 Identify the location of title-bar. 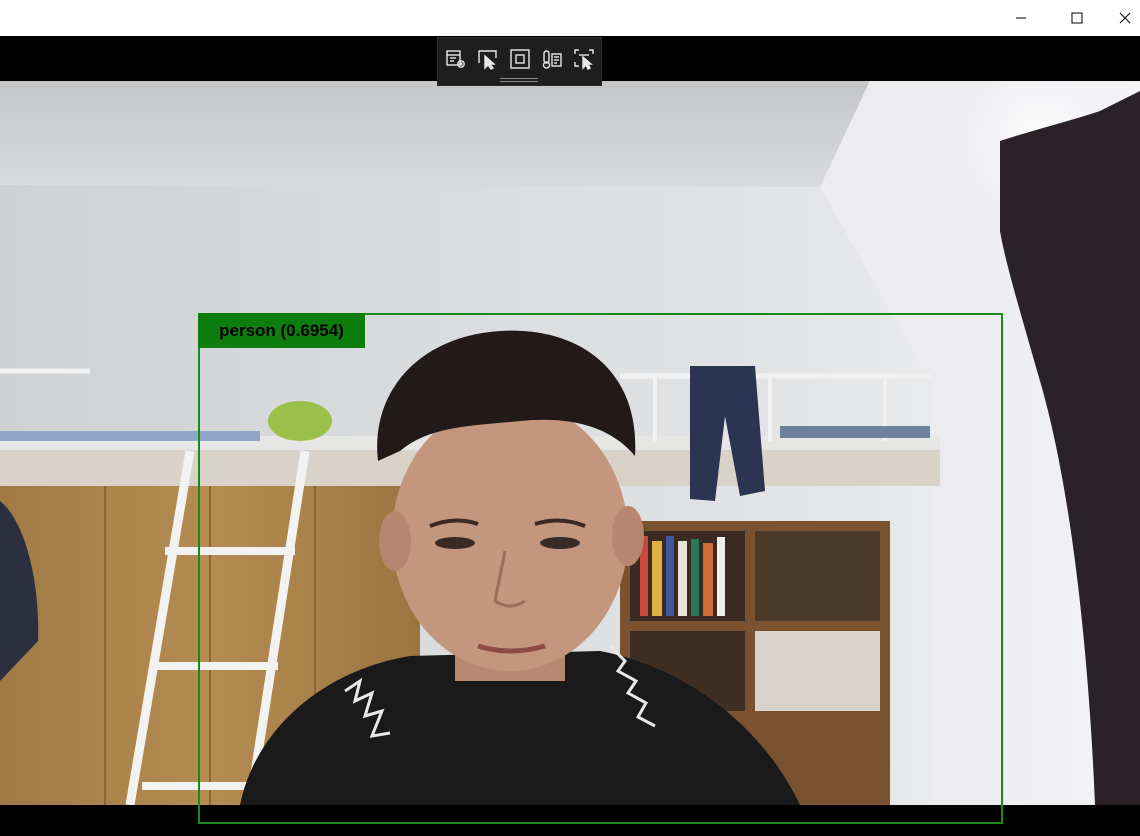
(570, 18).